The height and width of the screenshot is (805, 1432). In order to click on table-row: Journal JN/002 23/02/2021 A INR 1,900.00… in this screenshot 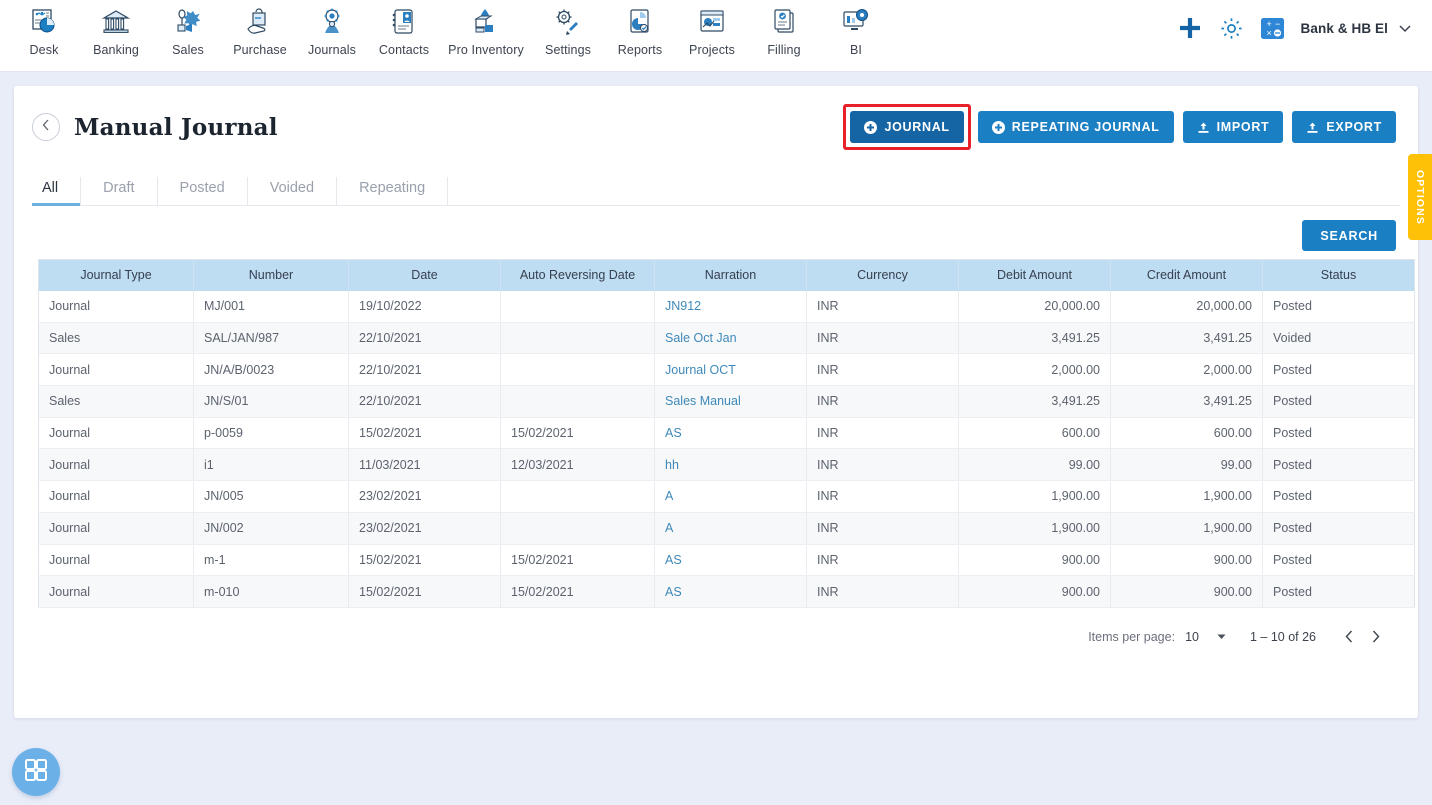, I will do `click(726, 528)`.